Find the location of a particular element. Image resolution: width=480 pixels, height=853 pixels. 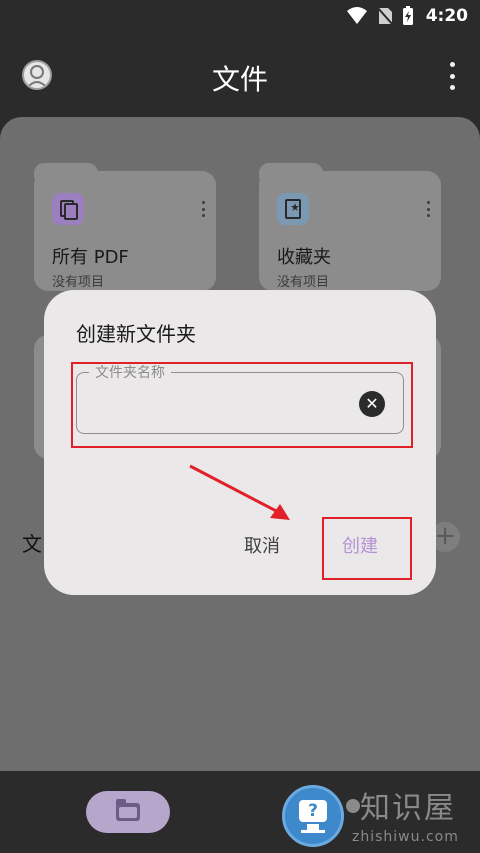

cancel-button: 取消 is located at coordinates (262, 545).